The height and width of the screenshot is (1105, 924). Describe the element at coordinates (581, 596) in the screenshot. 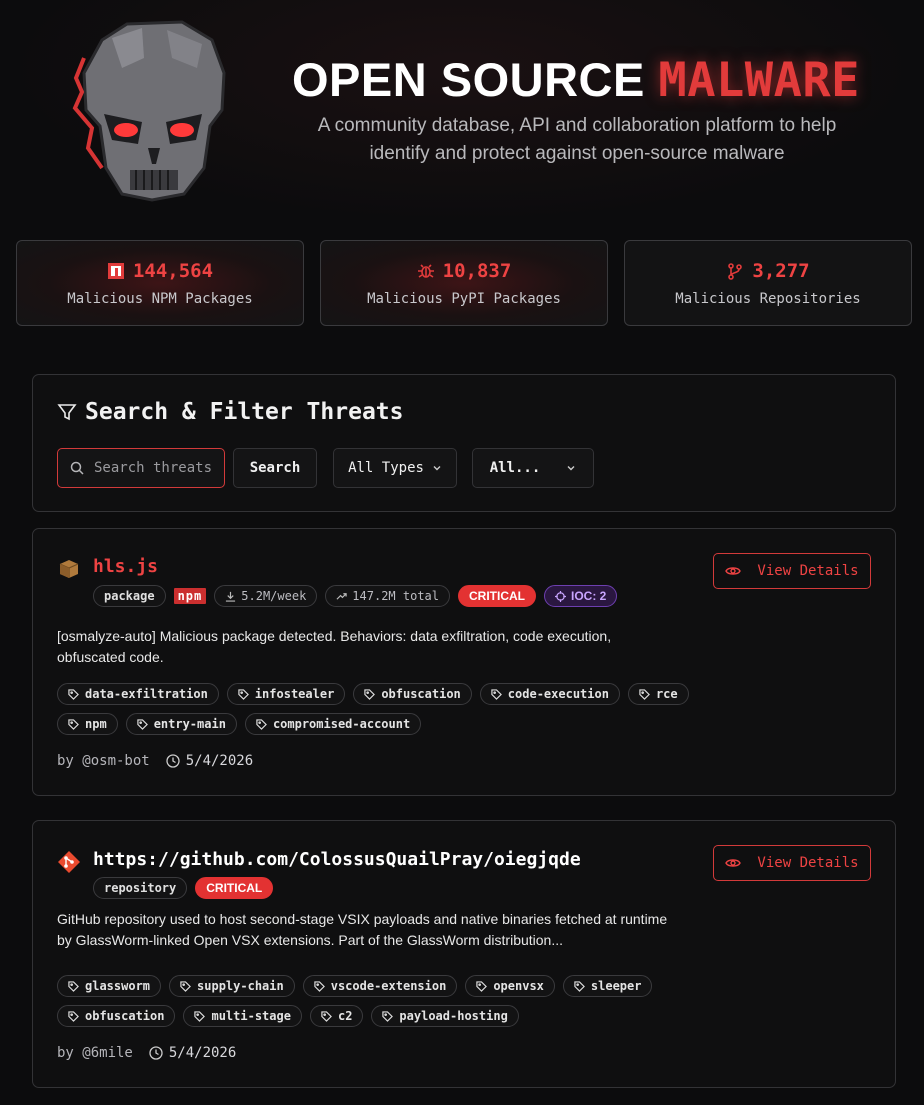

I see `ioc-badge: IOC: 2` at that location.